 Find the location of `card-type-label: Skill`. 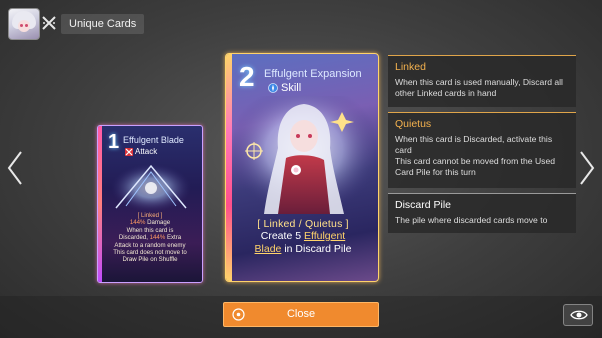

card-type-label: Skill is located at coordinates (291, 88).